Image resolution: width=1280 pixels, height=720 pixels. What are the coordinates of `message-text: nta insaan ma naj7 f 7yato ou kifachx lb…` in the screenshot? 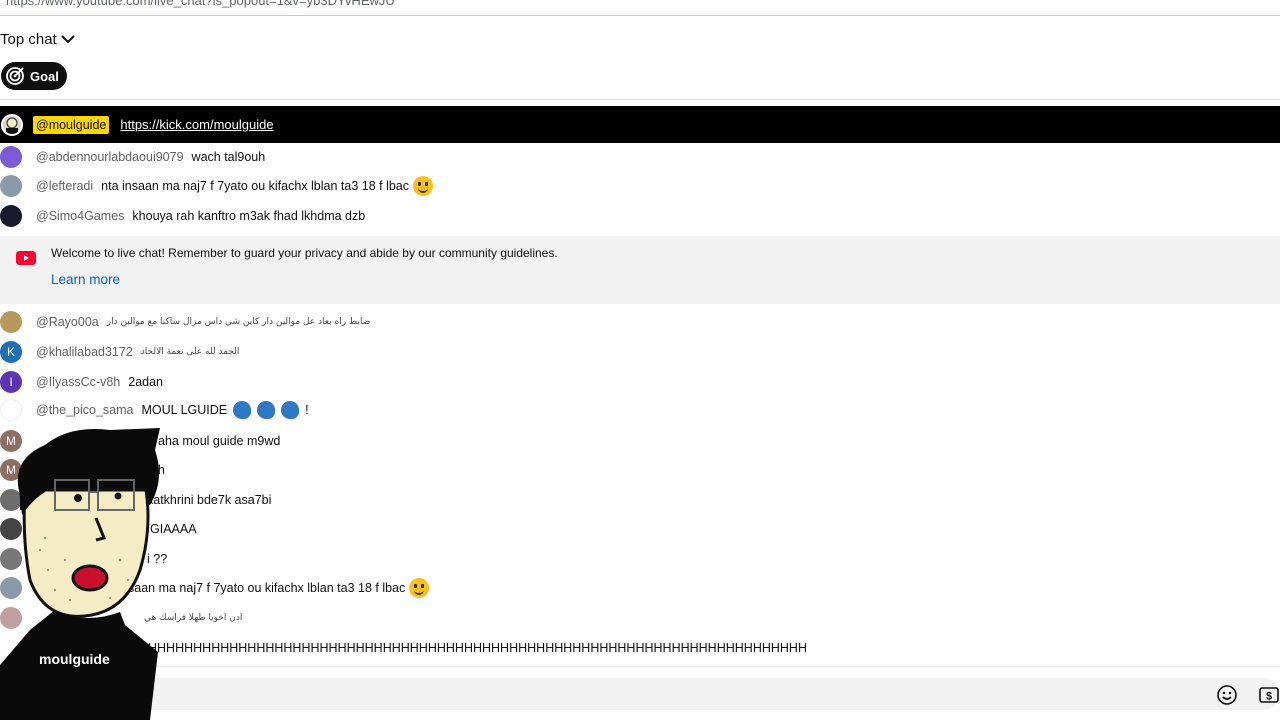 It's located at (255, 186).